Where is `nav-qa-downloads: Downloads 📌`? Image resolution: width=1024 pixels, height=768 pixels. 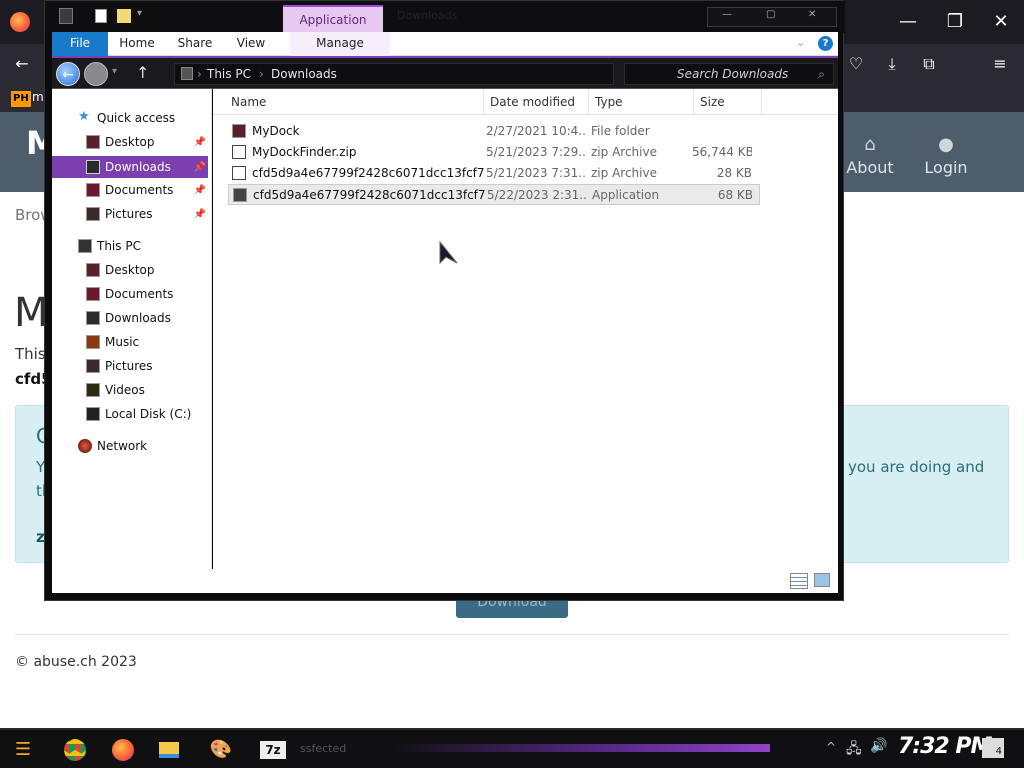
nav-qa-downloads: Downloads 📌 is located at coordinates (130, 167).